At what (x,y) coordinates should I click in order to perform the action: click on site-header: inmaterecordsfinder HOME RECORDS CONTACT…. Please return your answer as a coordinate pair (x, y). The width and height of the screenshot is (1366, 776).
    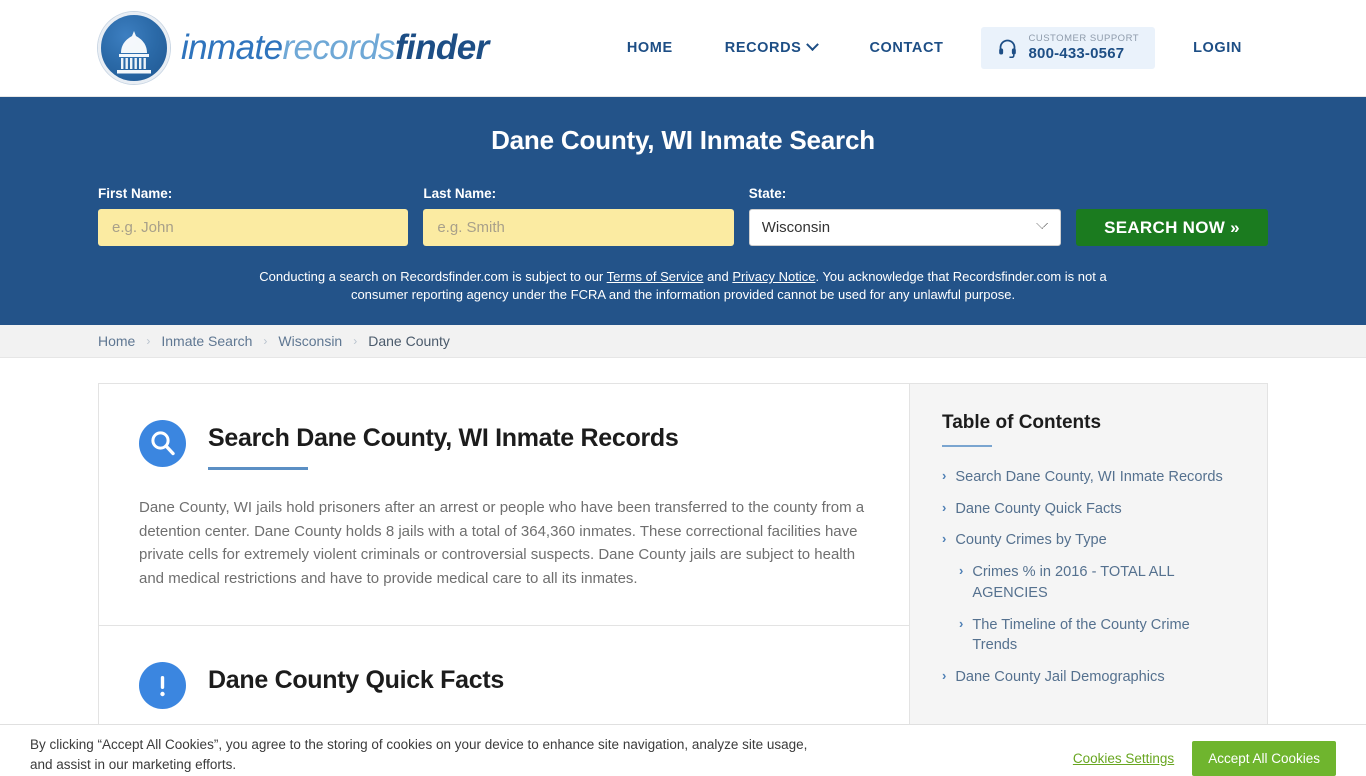
    Looking at the image, I should click on (683, 48).